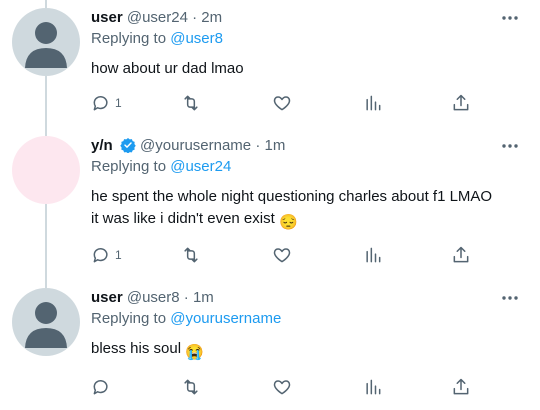 The width and height of the screenshot is (540, 410). Describe the element at coordinates (308, 298) in the screenshot. I see `tweet-header: user @user8 · 1m` at that location.